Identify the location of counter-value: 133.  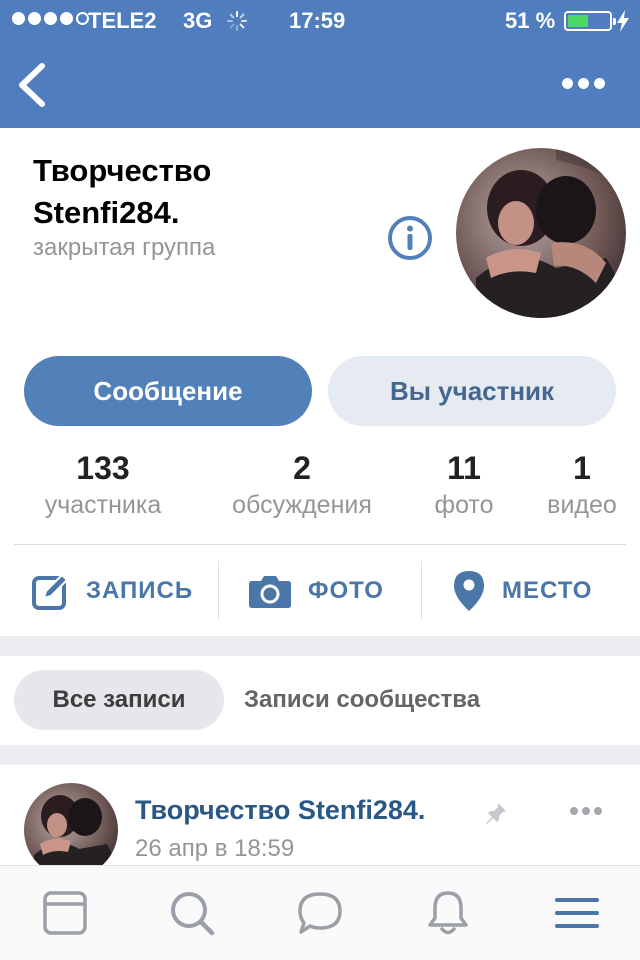
(103, 468).